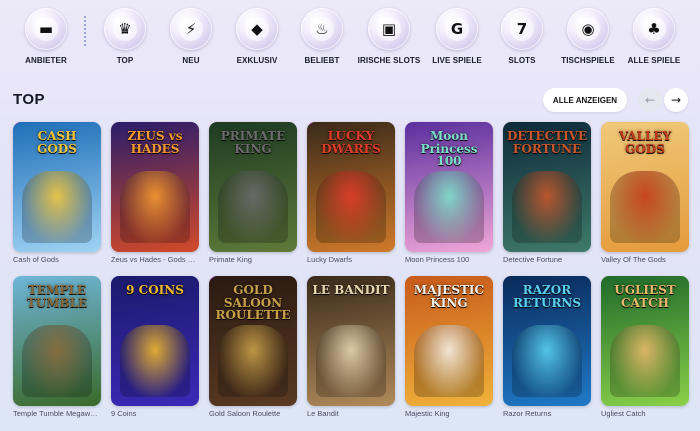 This screenshot has width=700, height=431. Describe the element at coordinates (645, 259) in the screenshot. I see `game-title: Valley Of The Gods` at that location.